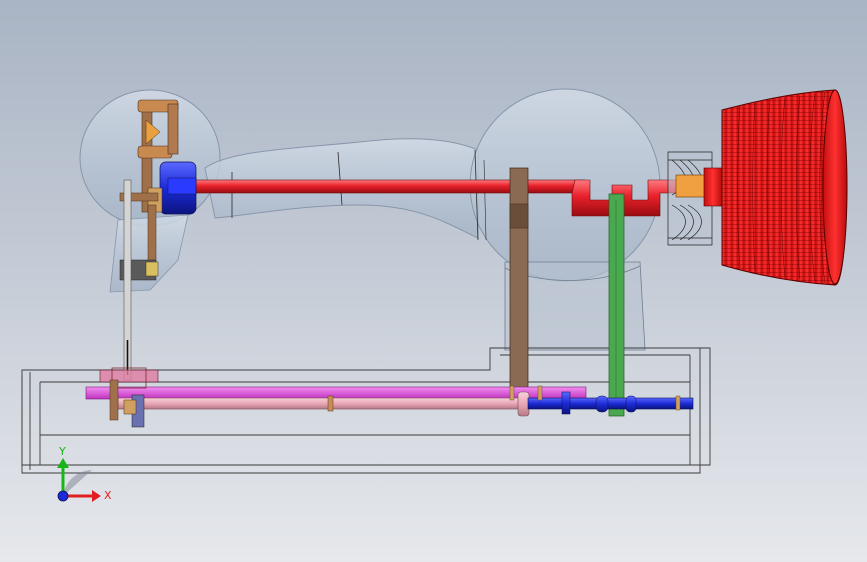 The height and width of the screenshot is (562, 867). What do you see at coordinates (519, 280) in the screenshot?
I see `vertical-connecting-rod` at bounding box center [519, 280].